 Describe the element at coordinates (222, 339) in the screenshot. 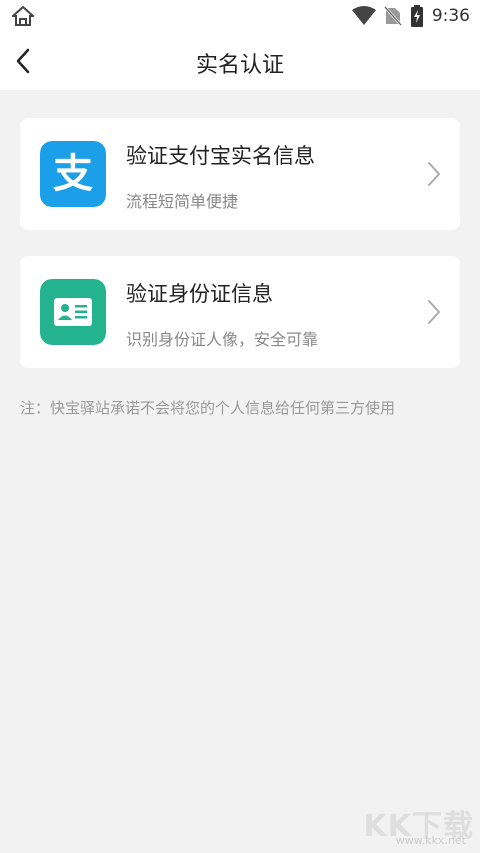

I see `option-subtitle: 识别身份证人像，安全可靠` at that location.